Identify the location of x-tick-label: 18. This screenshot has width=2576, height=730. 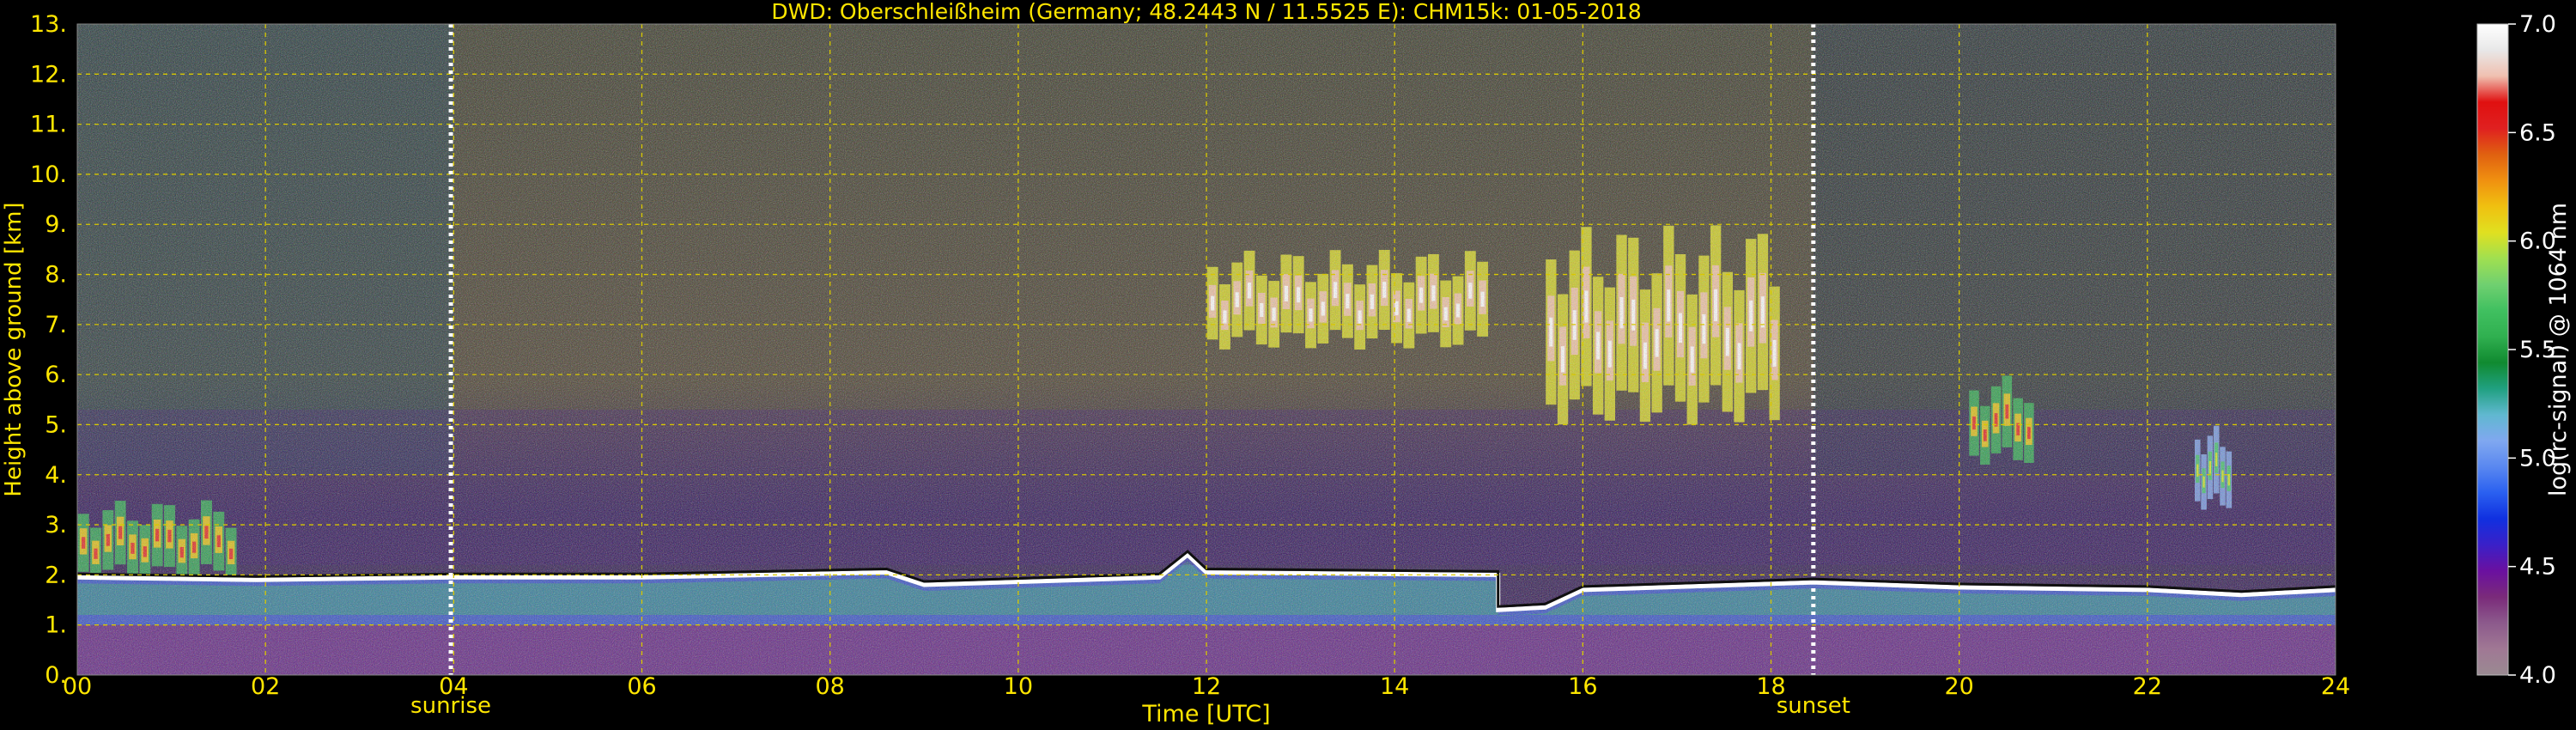
(1770, 686).